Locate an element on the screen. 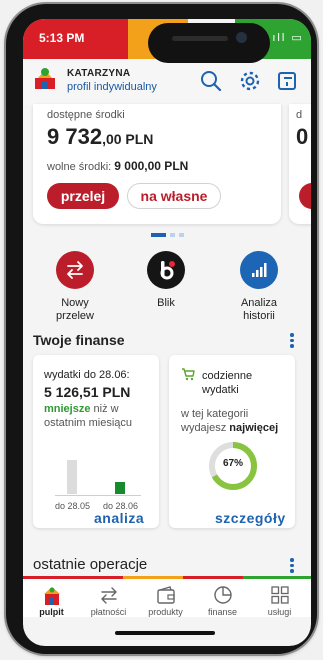  pie-chart-icon is located at coordinates (222, 595).